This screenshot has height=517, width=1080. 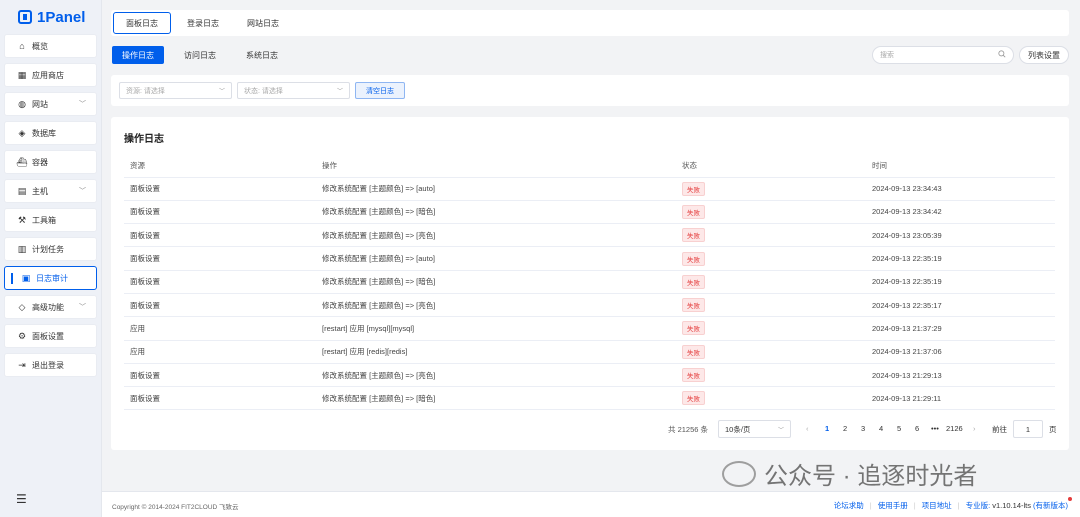 I want to click on cell-time: 2024-09-13 21:29:13, so click(x=960, y=375).